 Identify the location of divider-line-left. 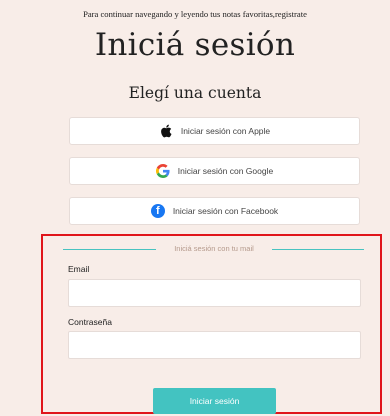
(109, 249).